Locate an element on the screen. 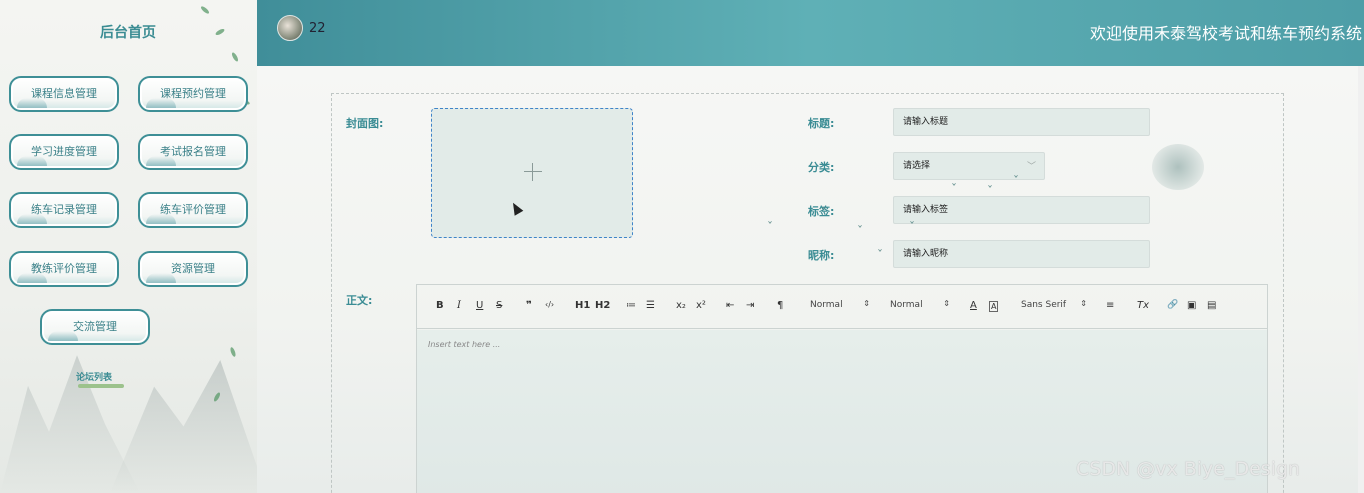 Image resolution: width=1364 pixels, height=493 pixels. h1-button: H1 is located at coordinates (582, 305).